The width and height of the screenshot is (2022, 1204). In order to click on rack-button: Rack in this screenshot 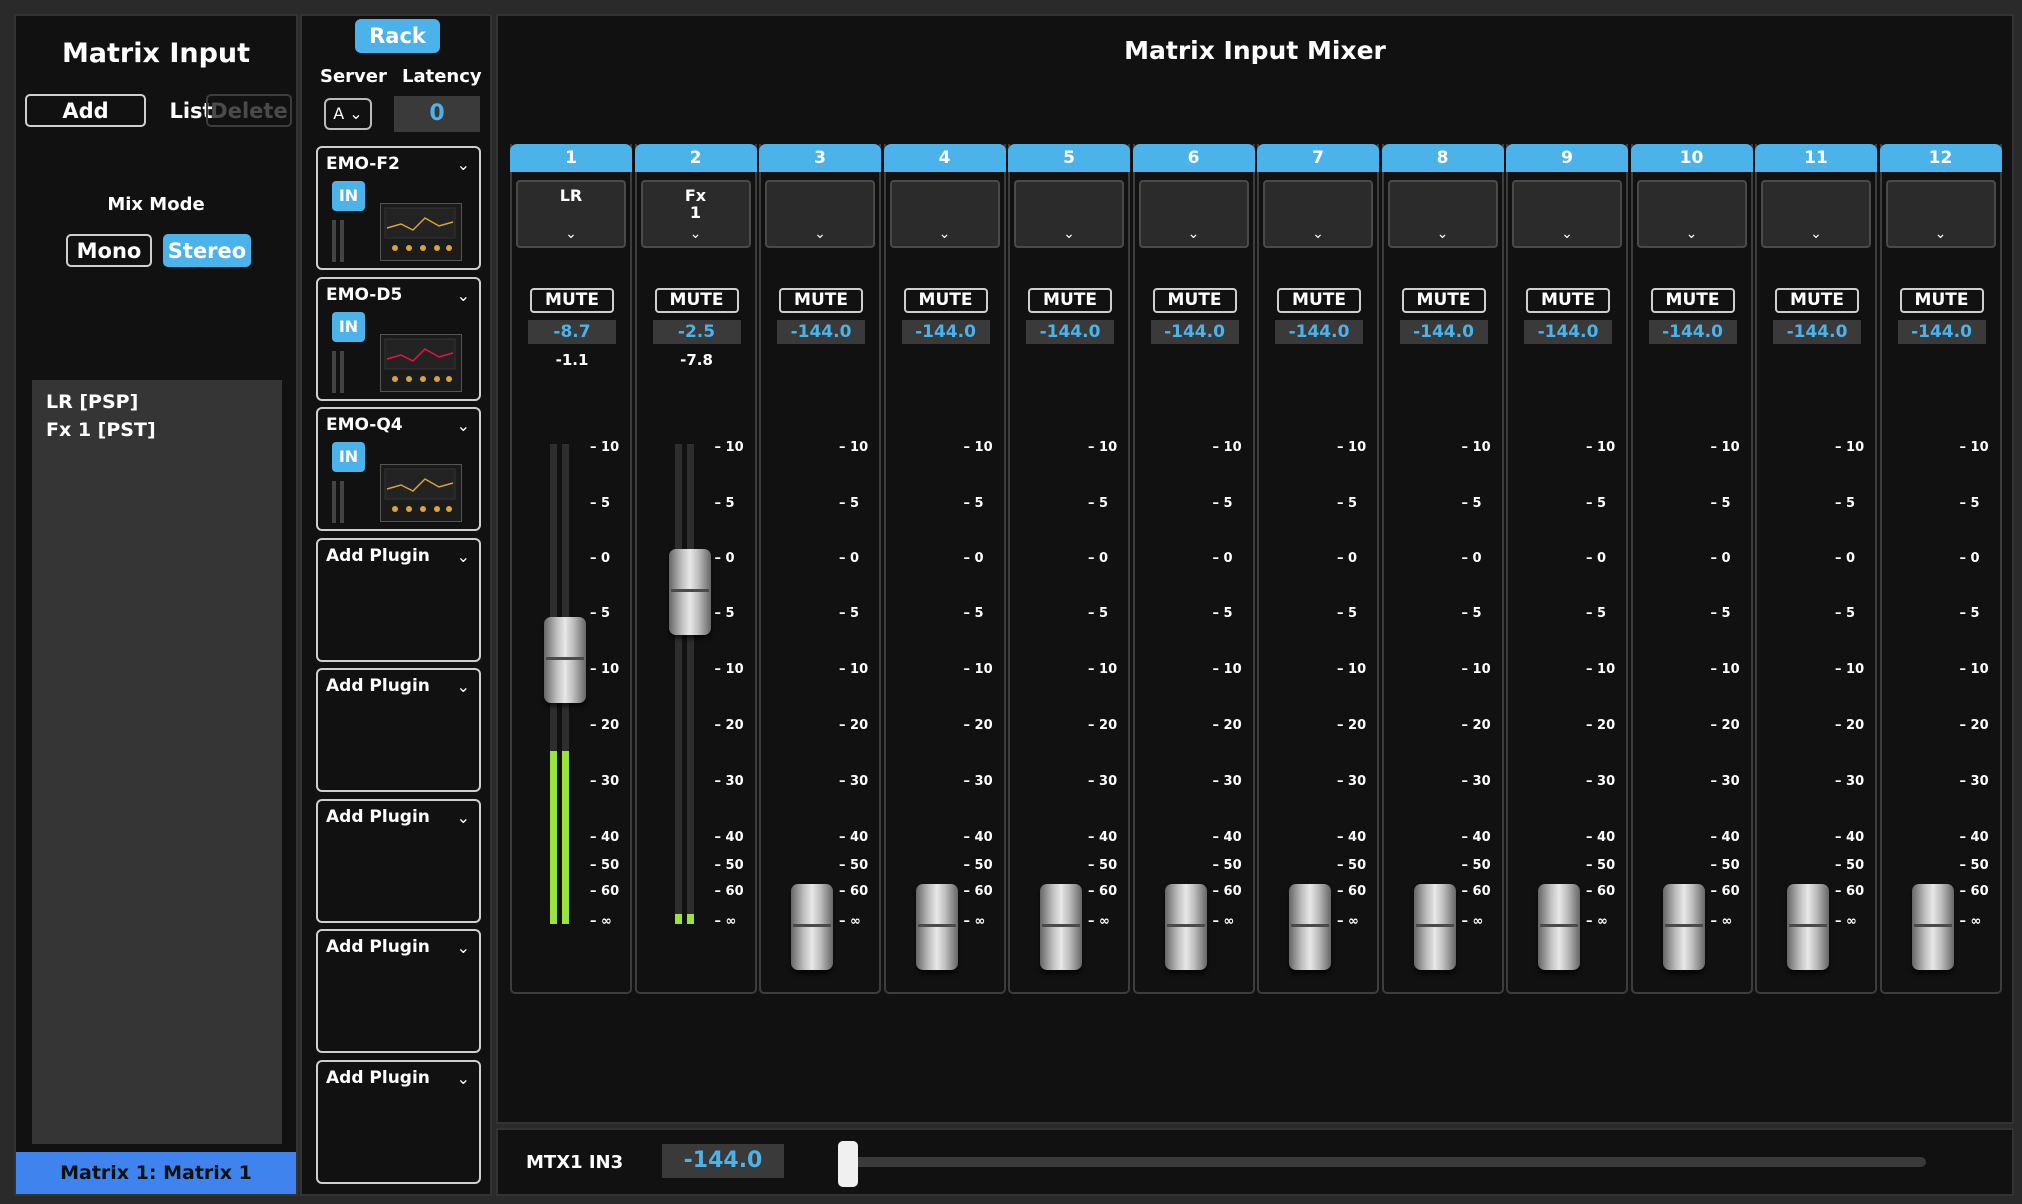, I will do `click(397, 36)`.